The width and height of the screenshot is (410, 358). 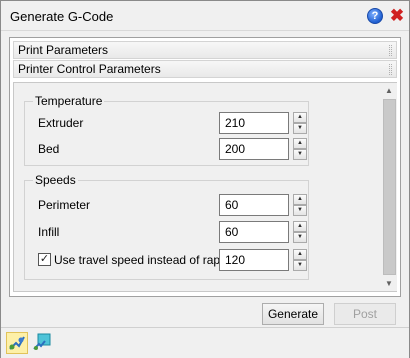 What do you see at coordinates (254, 232) in the screenshot?
I see `infill-speed-input: 60` at bounding box center [254, 232].